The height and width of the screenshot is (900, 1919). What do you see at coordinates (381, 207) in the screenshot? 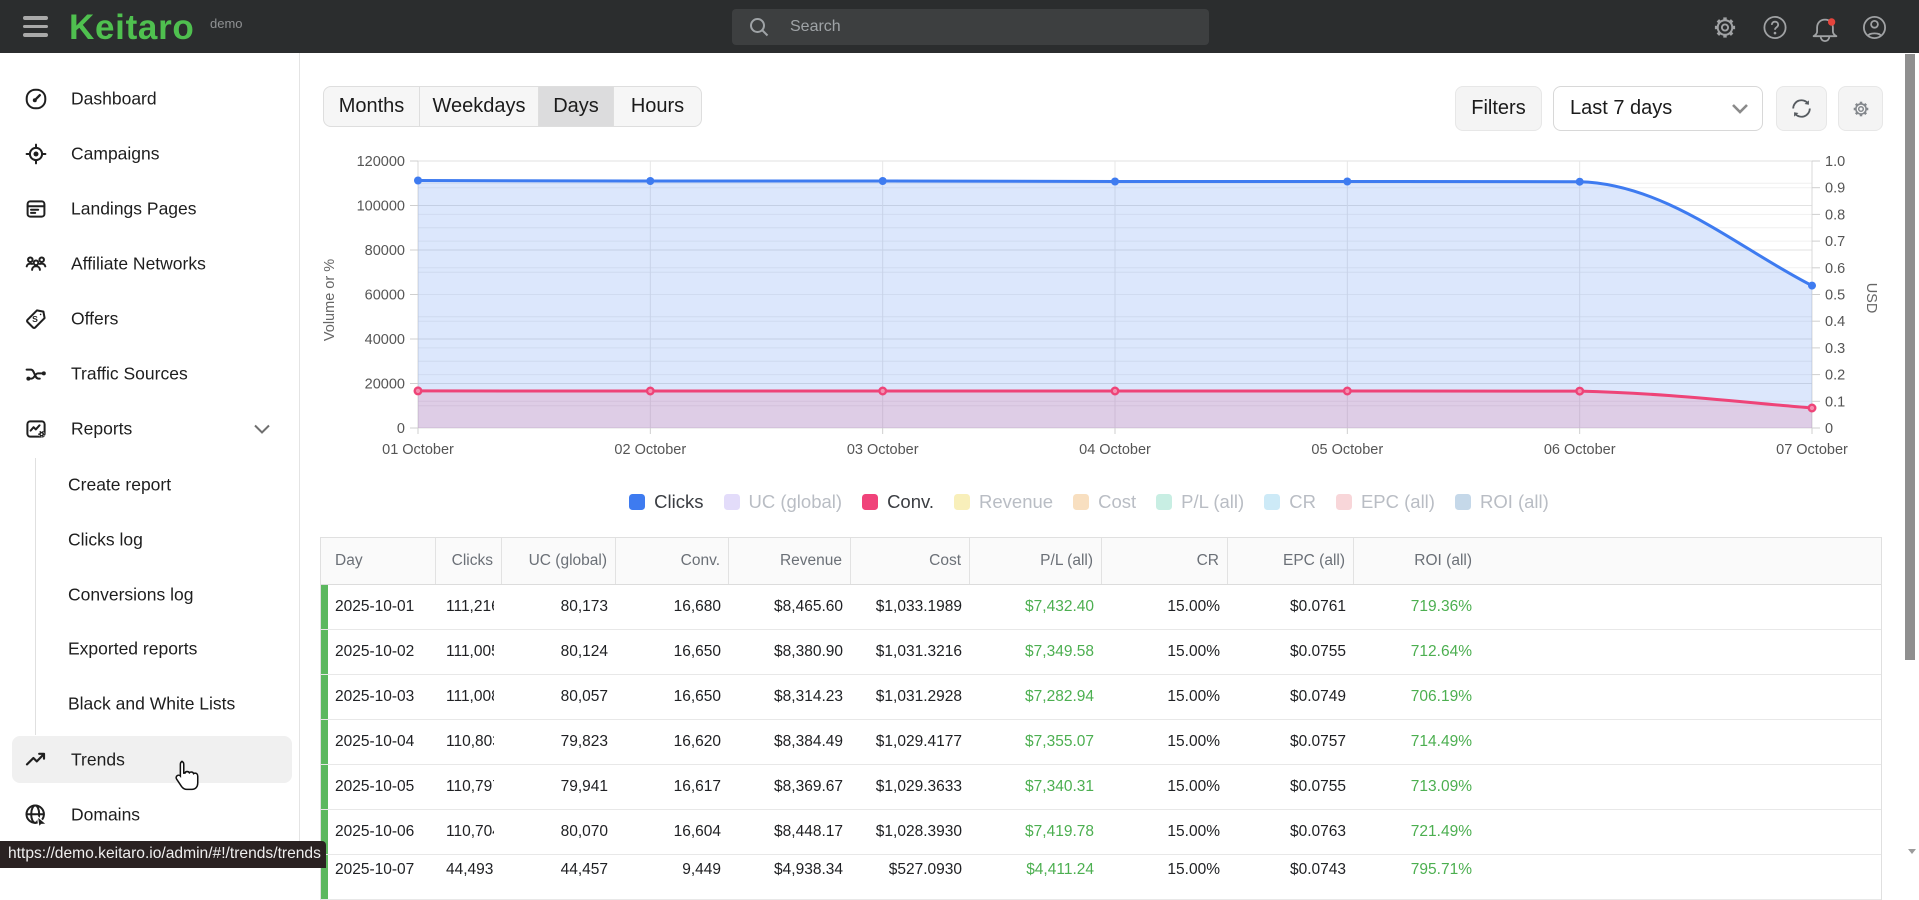
I see `svg-text: 100000` at bounding box center [381, 207].